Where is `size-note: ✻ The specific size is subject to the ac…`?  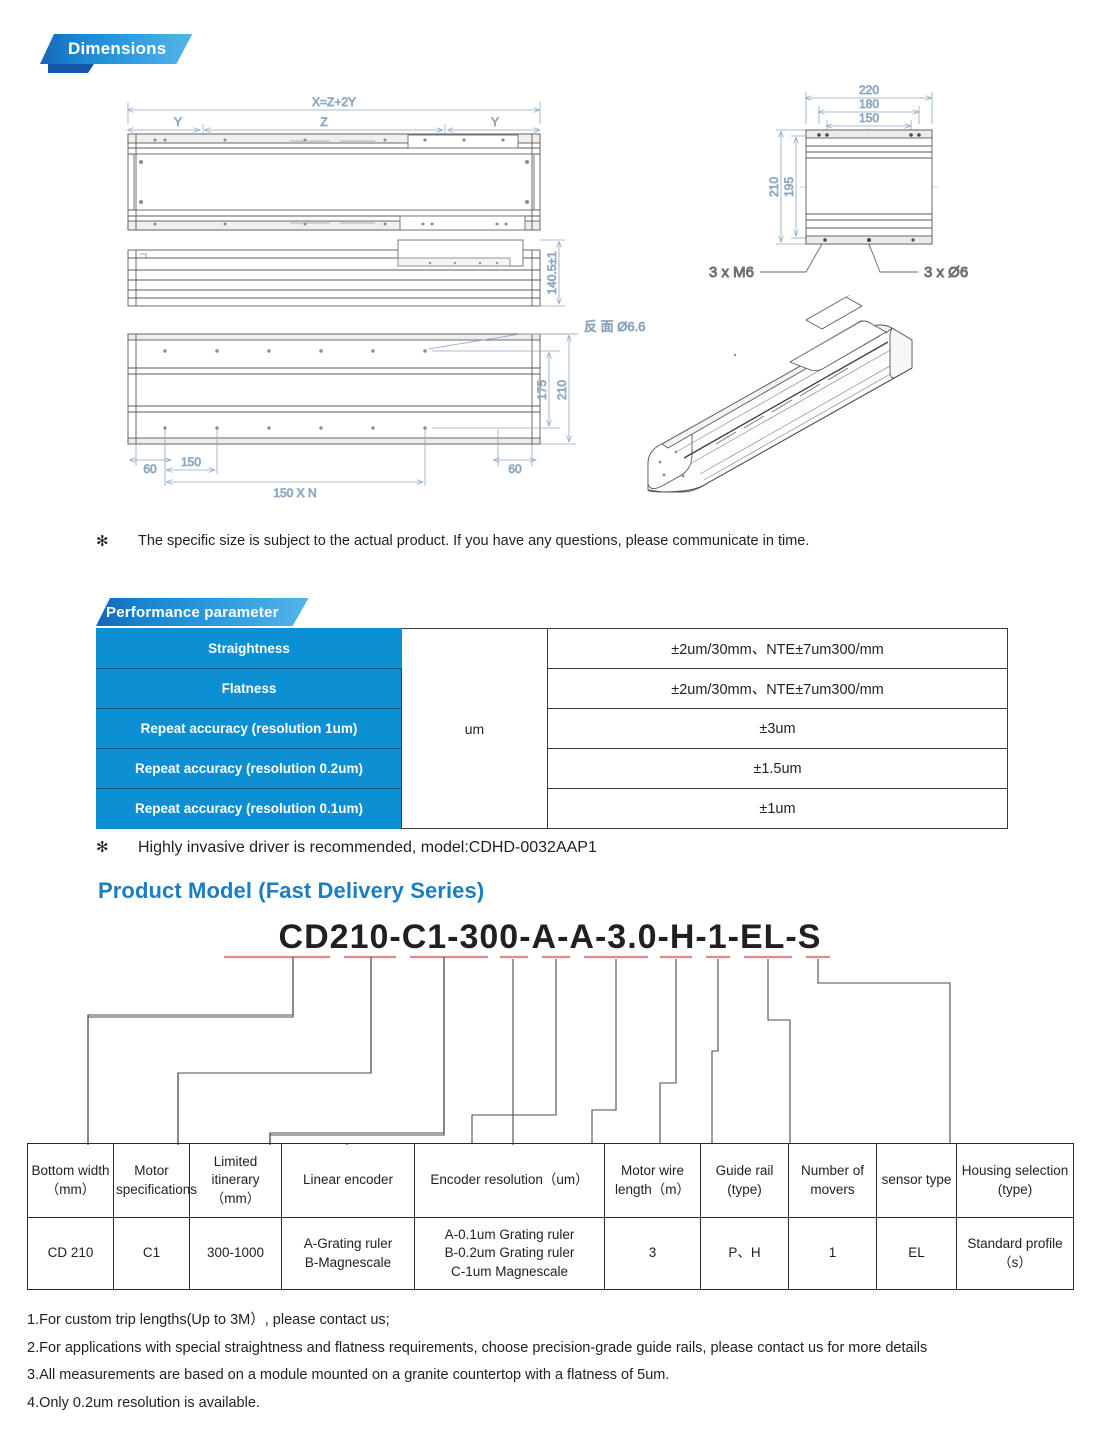
size-note: ✻ The specific size is subject to the ac… is located at coordinates (546, 541).